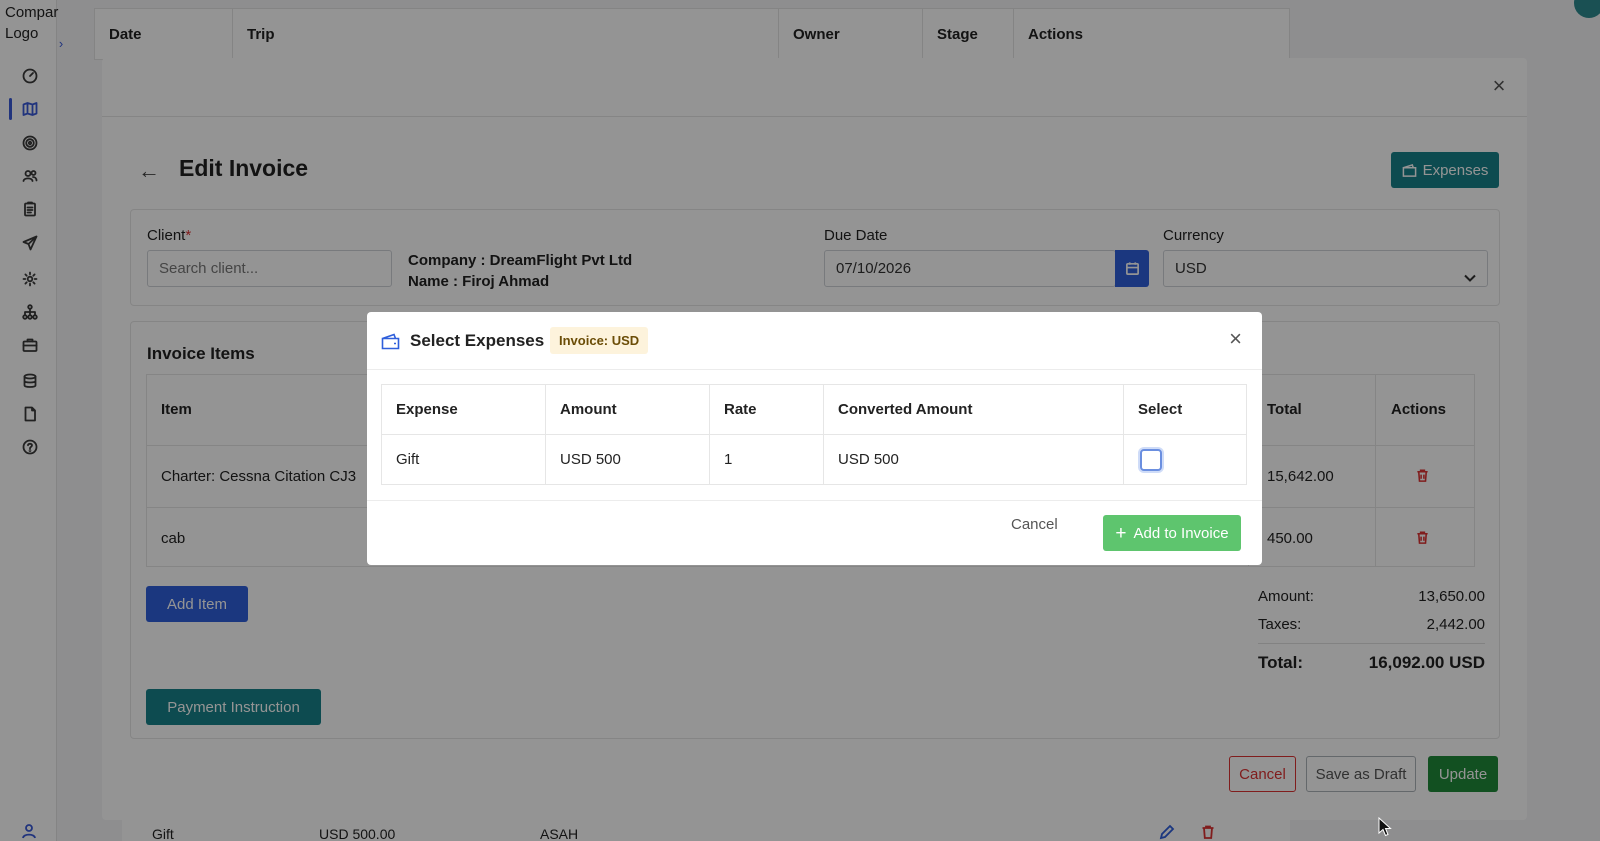 The width and height of the screenshot is (1600, 841). What do you see at coordinates (1121, 533) in the screenshot?
I see `plus-icon: +` at bounding box center [1121, 533].